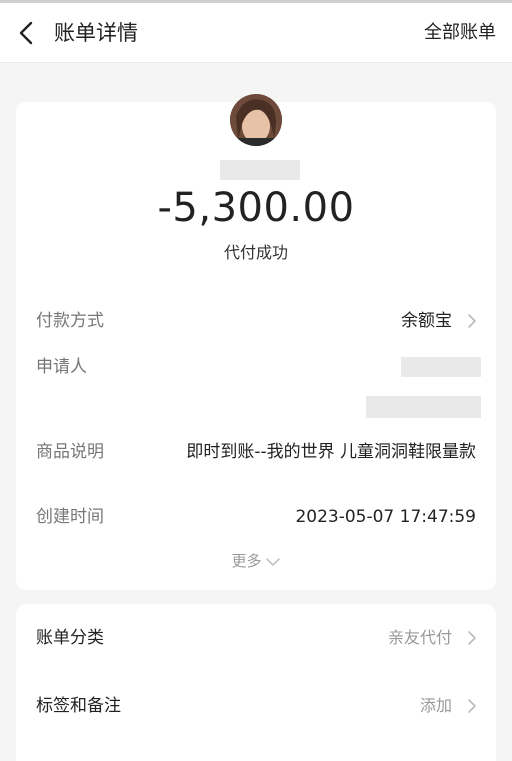  Describe the element at coordinates (61, 367) in the screenshot. I see `applicant-label: 申请人` at that location.